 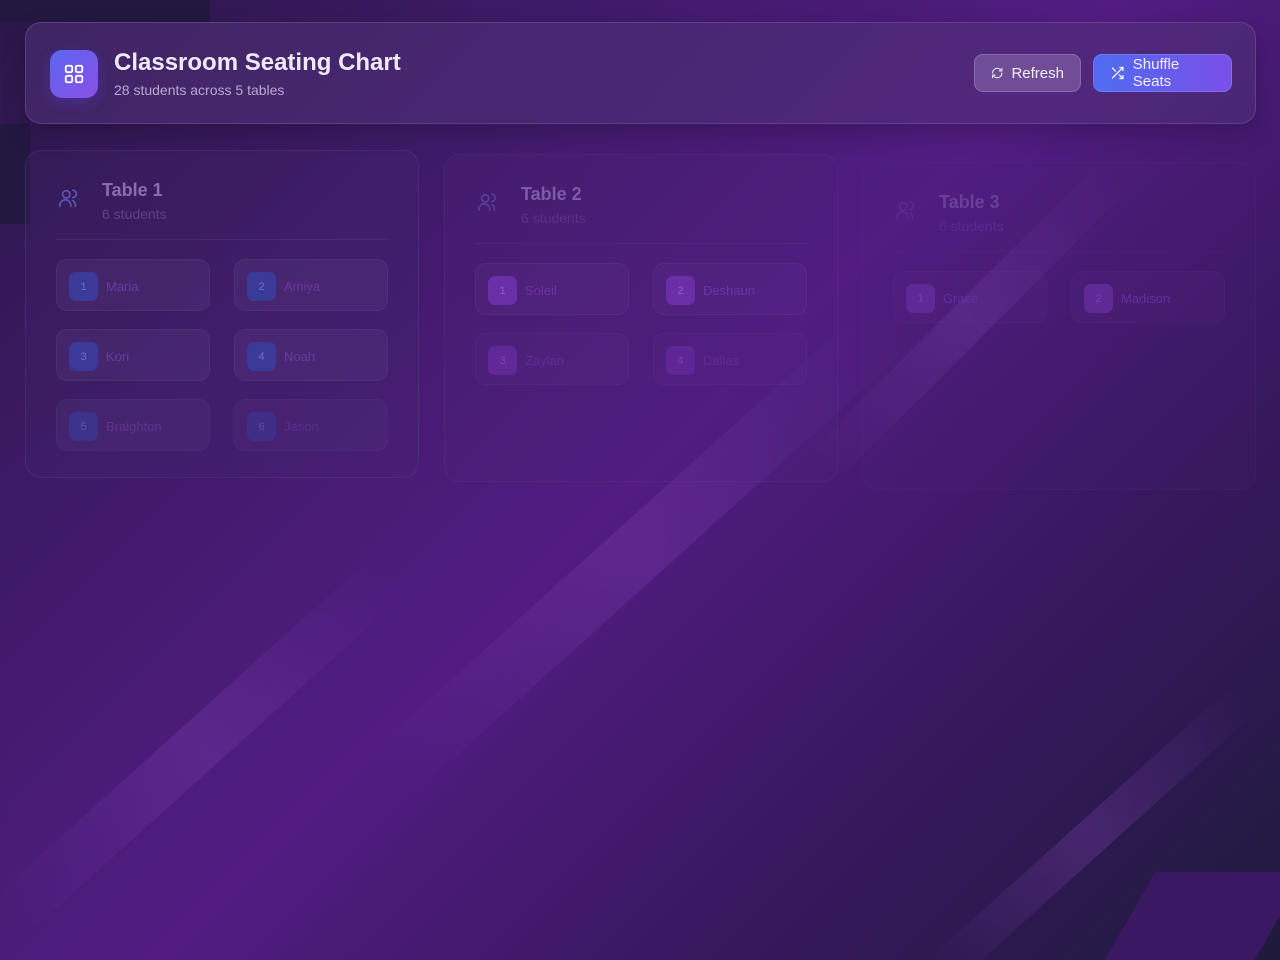 I want to click on seat-card: 6 Jason, so click(x=311, y=425).